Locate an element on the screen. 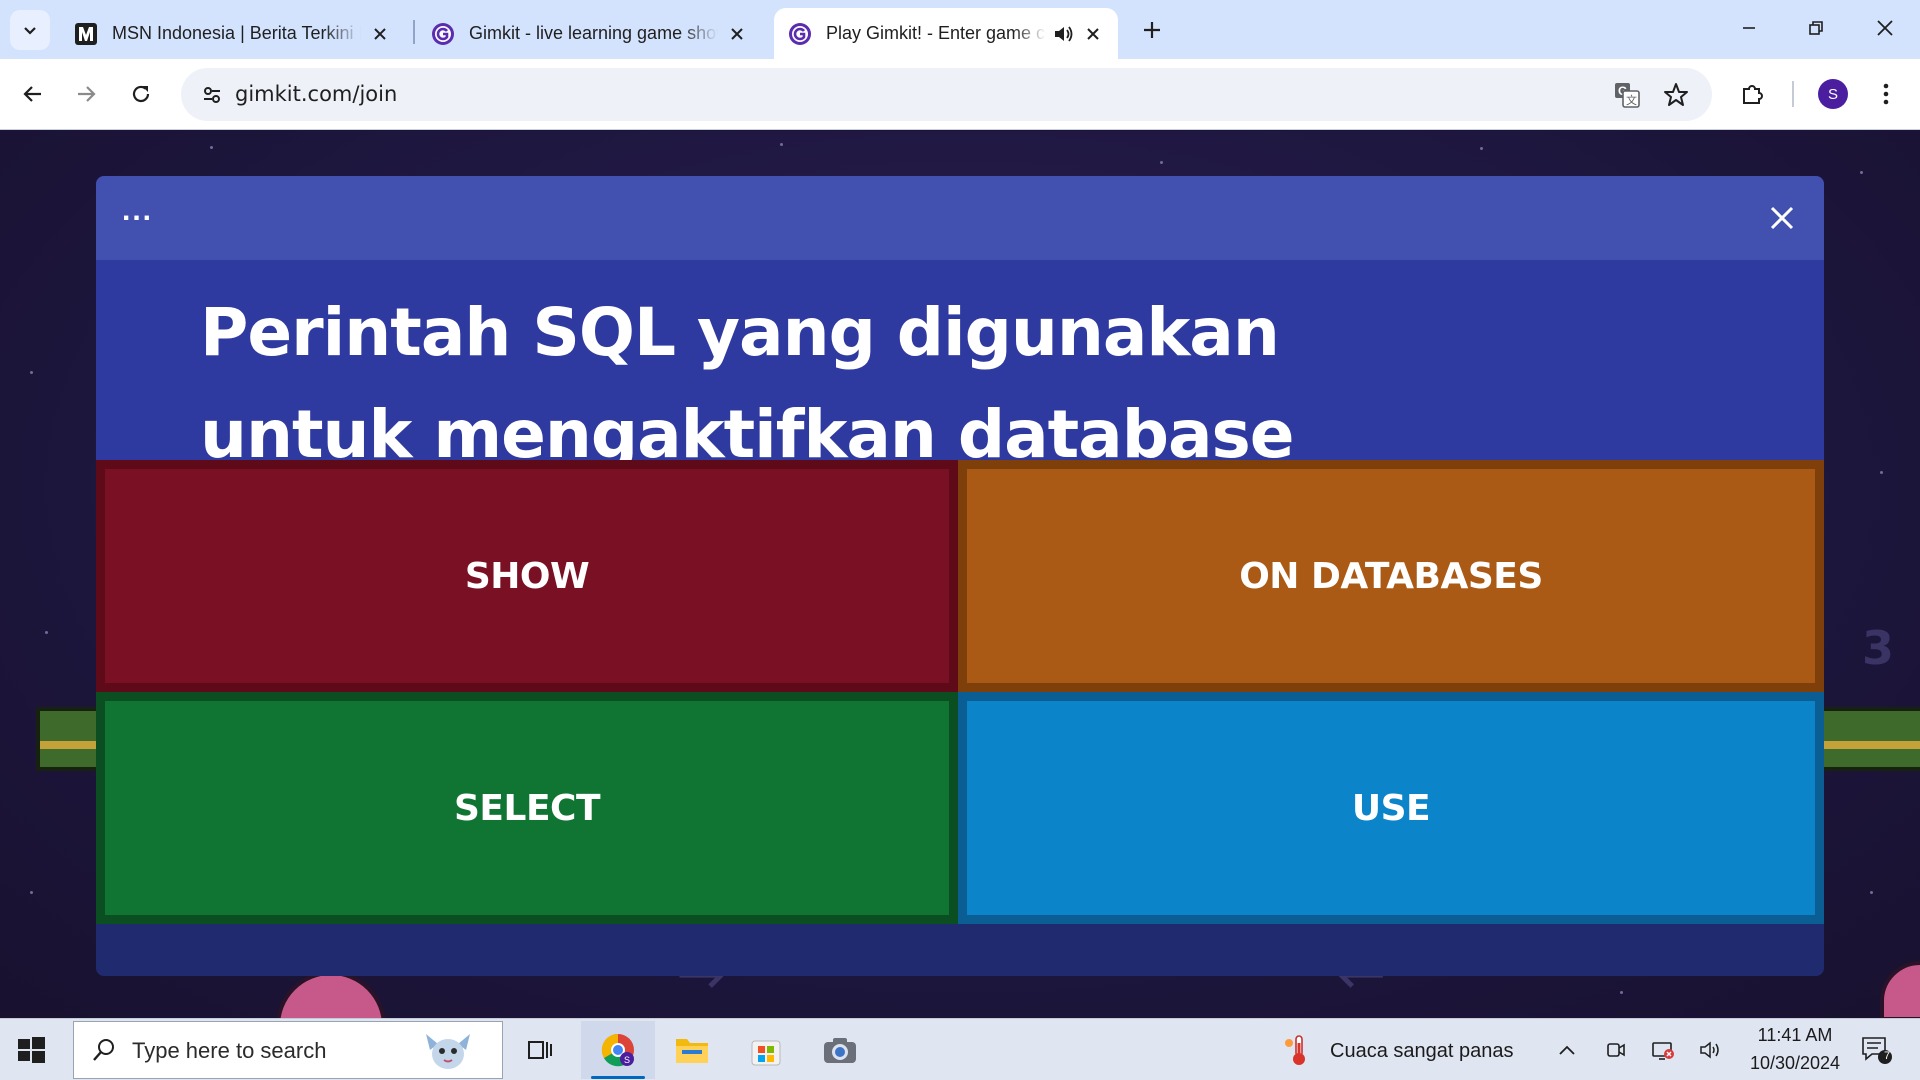  restore-button is located at coordinates (1816, 28).